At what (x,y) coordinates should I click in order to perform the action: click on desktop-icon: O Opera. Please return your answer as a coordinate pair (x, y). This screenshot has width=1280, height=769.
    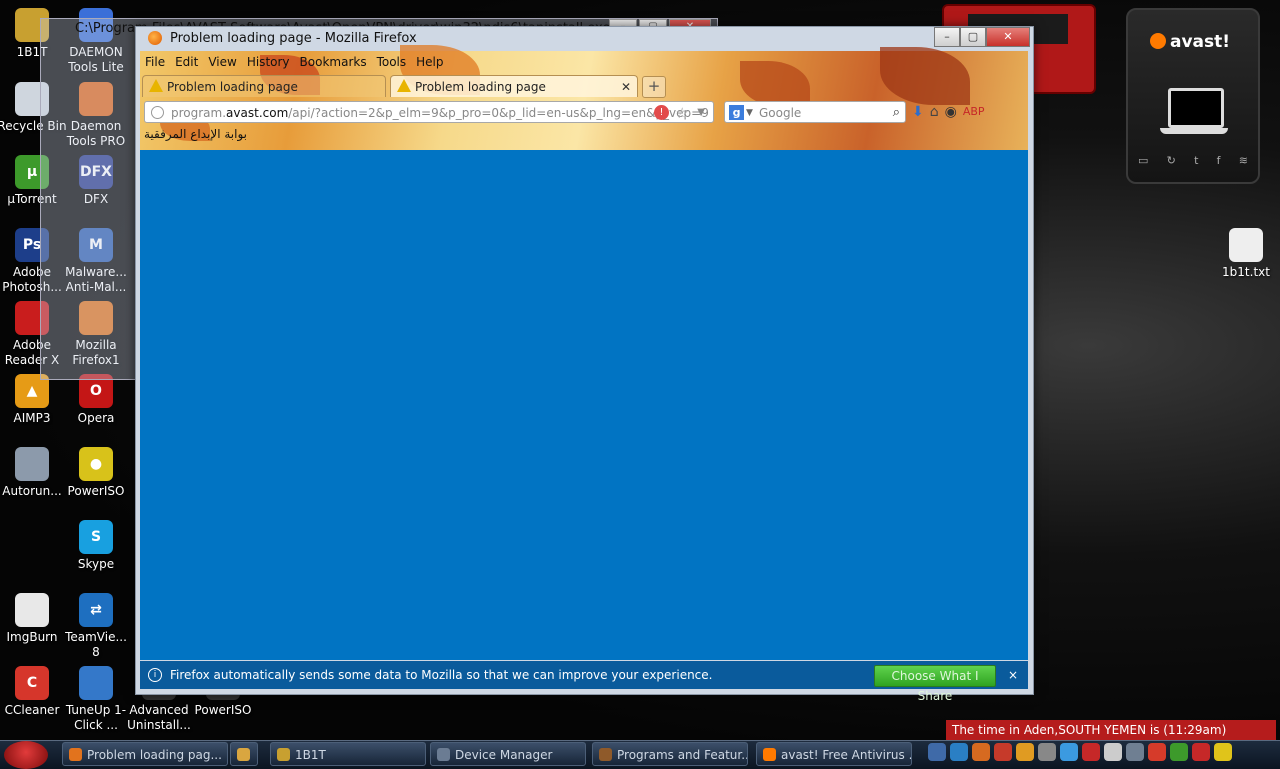
    Looking at the image, I should click on (96, 400).